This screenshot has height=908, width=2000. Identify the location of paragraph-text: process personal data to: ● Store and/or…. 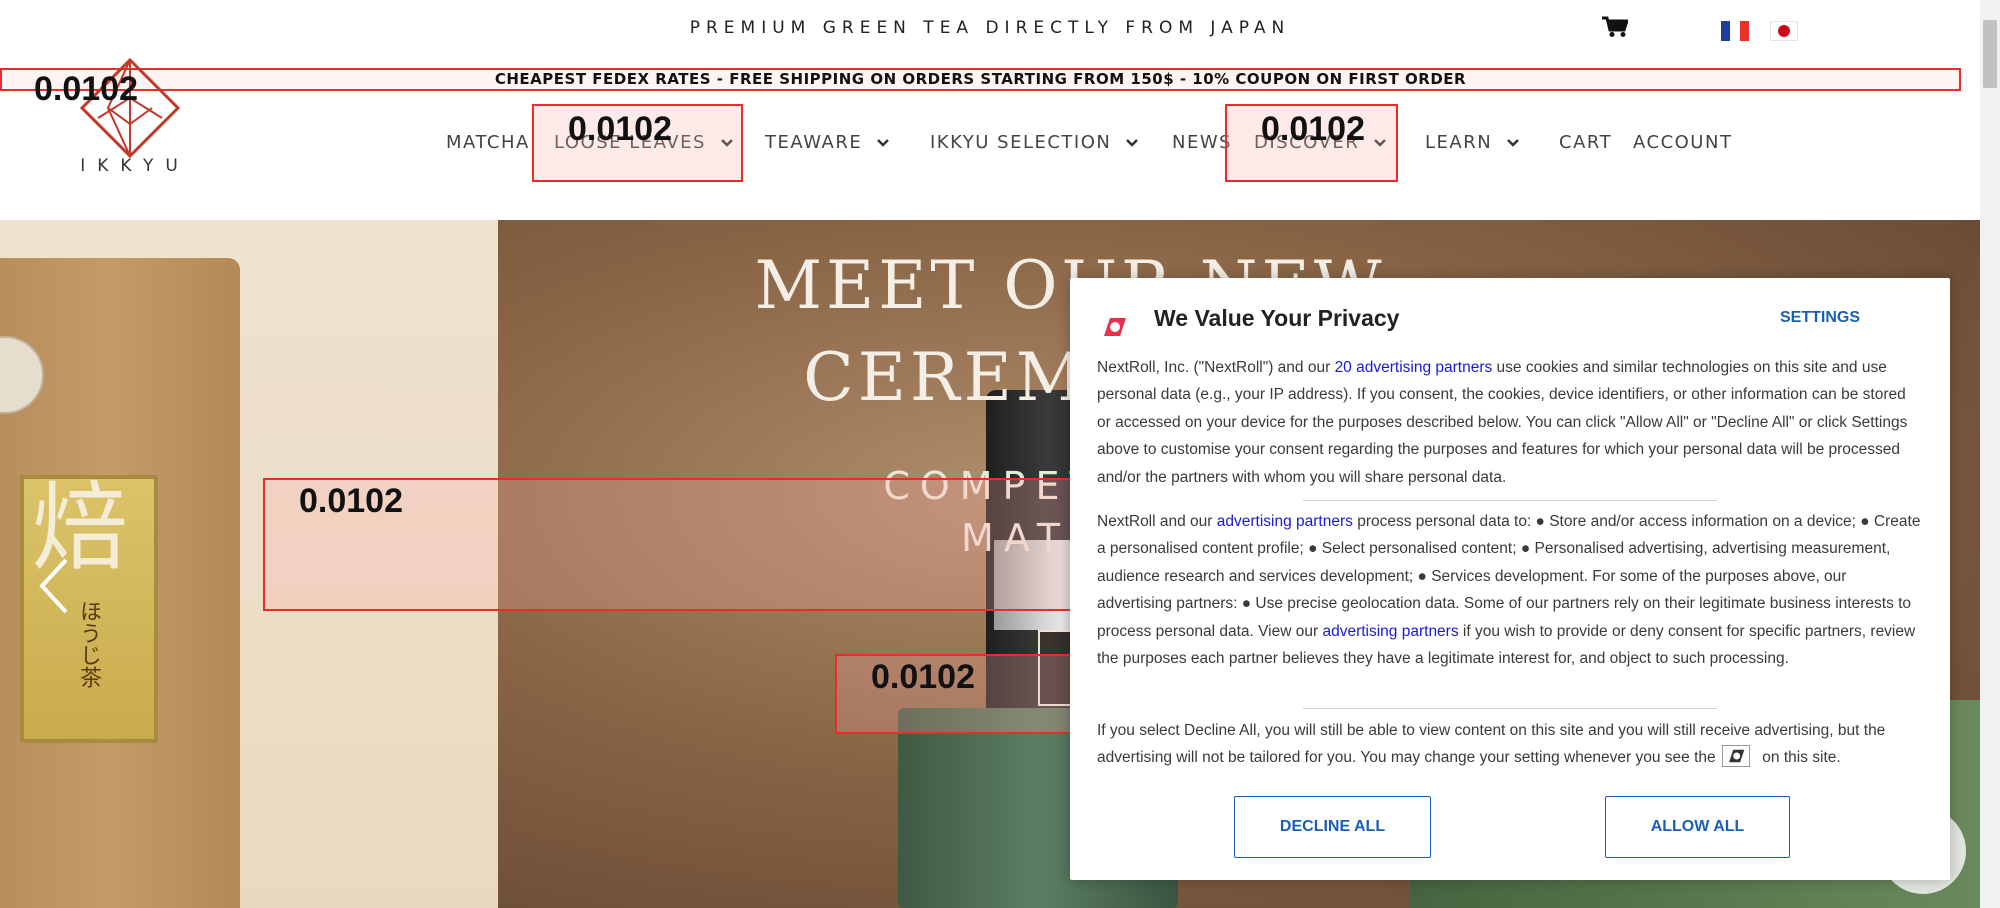
(1509, 576).